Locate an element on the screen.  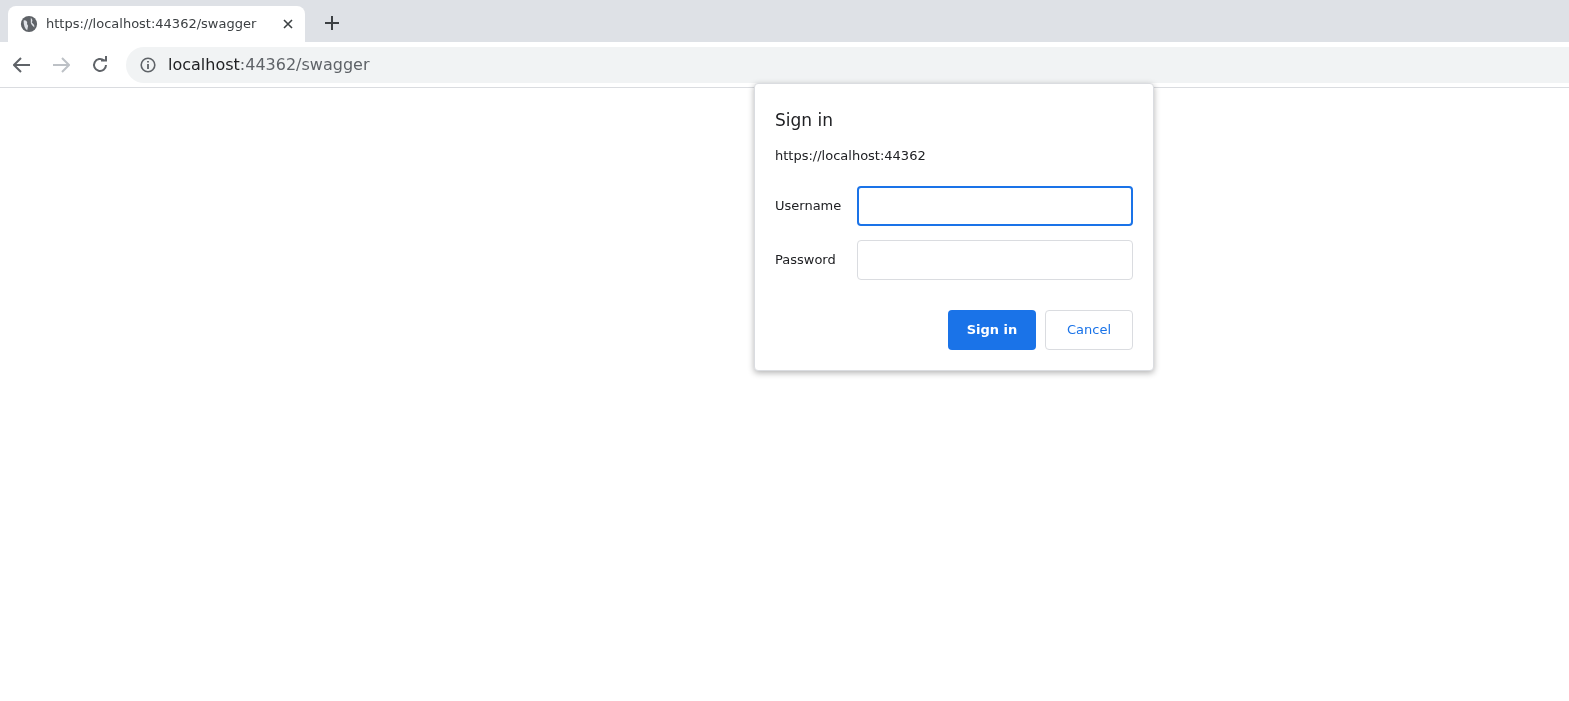
cancel-button: Cancel is located at coordinates (1089, 330).